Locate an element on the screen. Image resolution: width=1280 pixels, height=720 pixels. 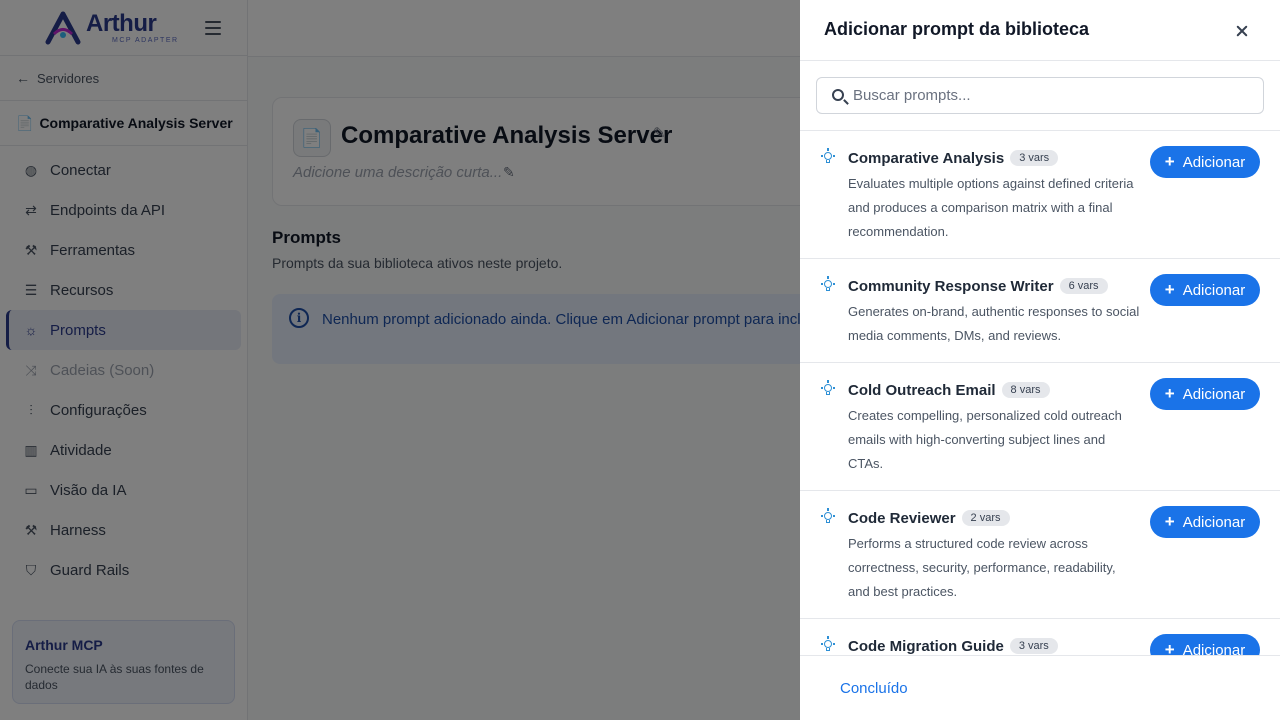
vars-badge: 6 vars is located at coordinates (1083, 286).